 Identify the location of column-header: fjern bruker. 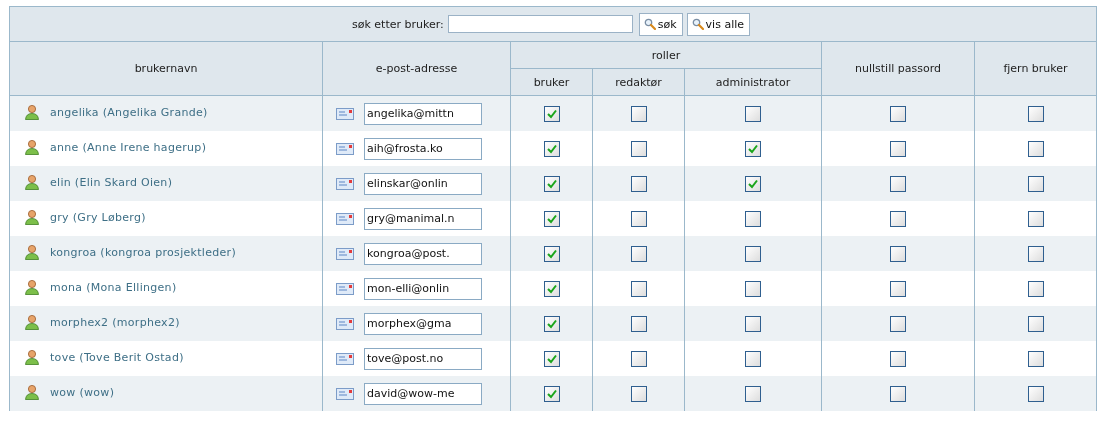
(1035, 68).